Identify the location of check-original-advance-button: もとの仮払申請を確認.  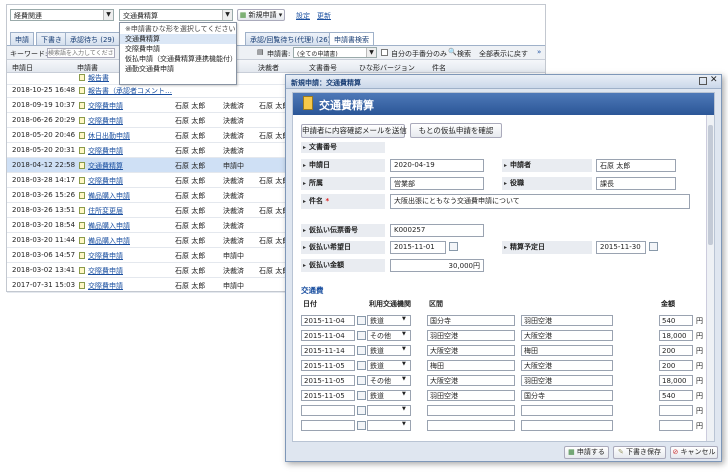
(456, 130).